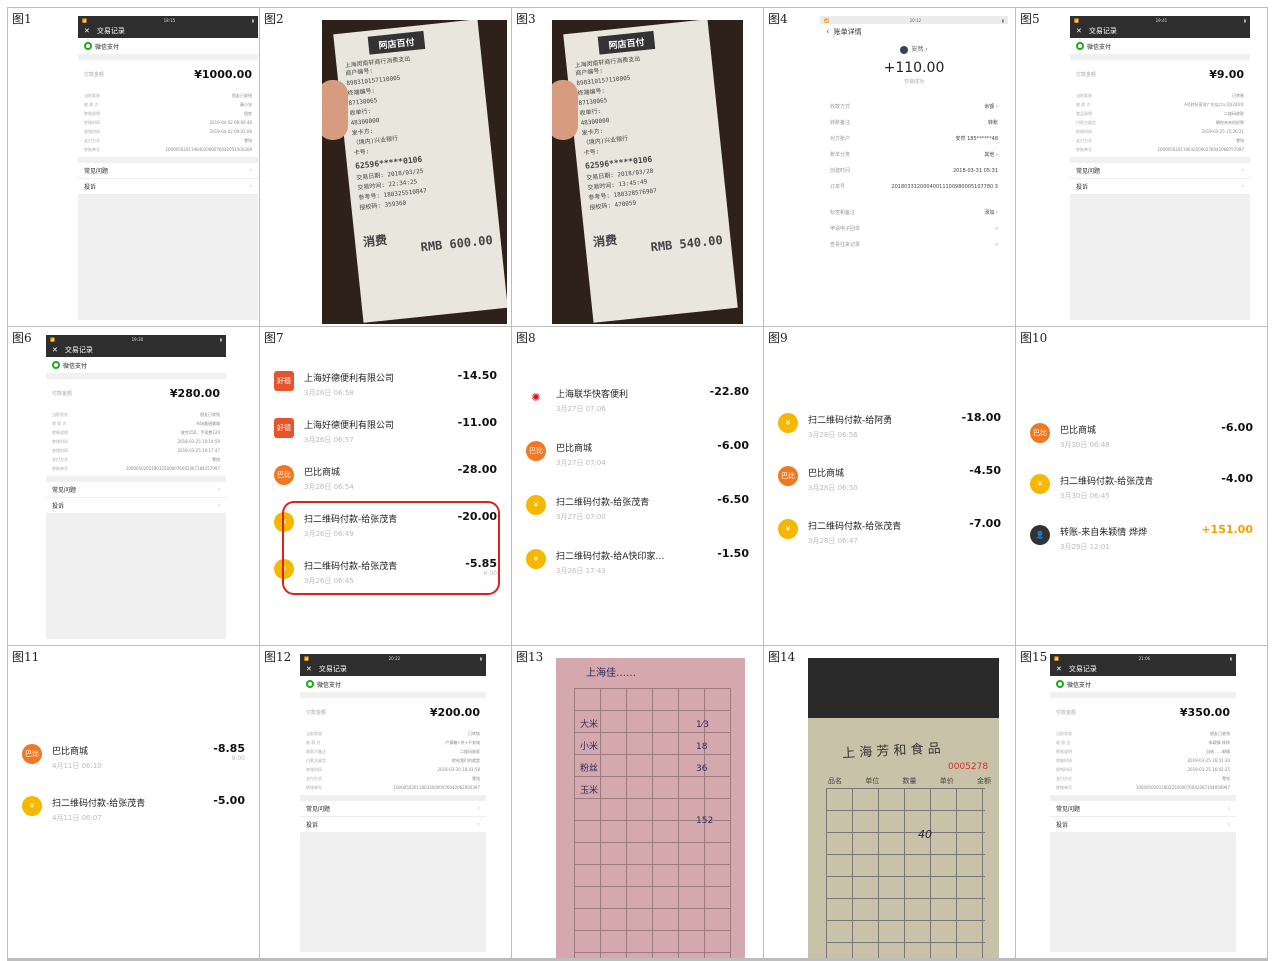  Describe the element at coordinates (891, 751) in the screenshot. I see `invoice-title: 上 海 芳 和 食 品` at that location.